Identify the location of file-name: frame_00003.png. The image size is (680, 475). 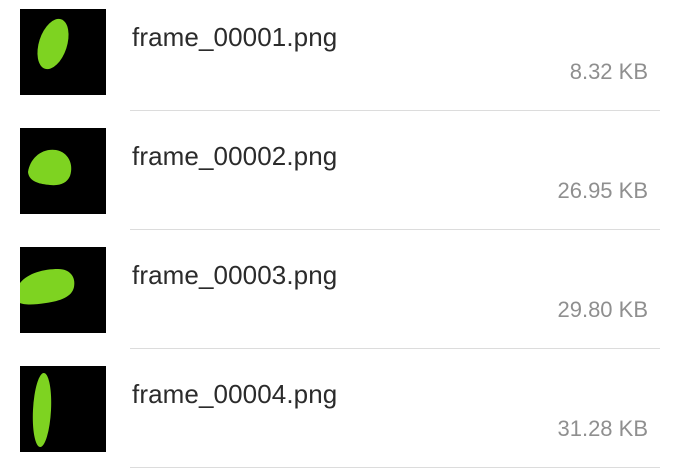
(235, 275).